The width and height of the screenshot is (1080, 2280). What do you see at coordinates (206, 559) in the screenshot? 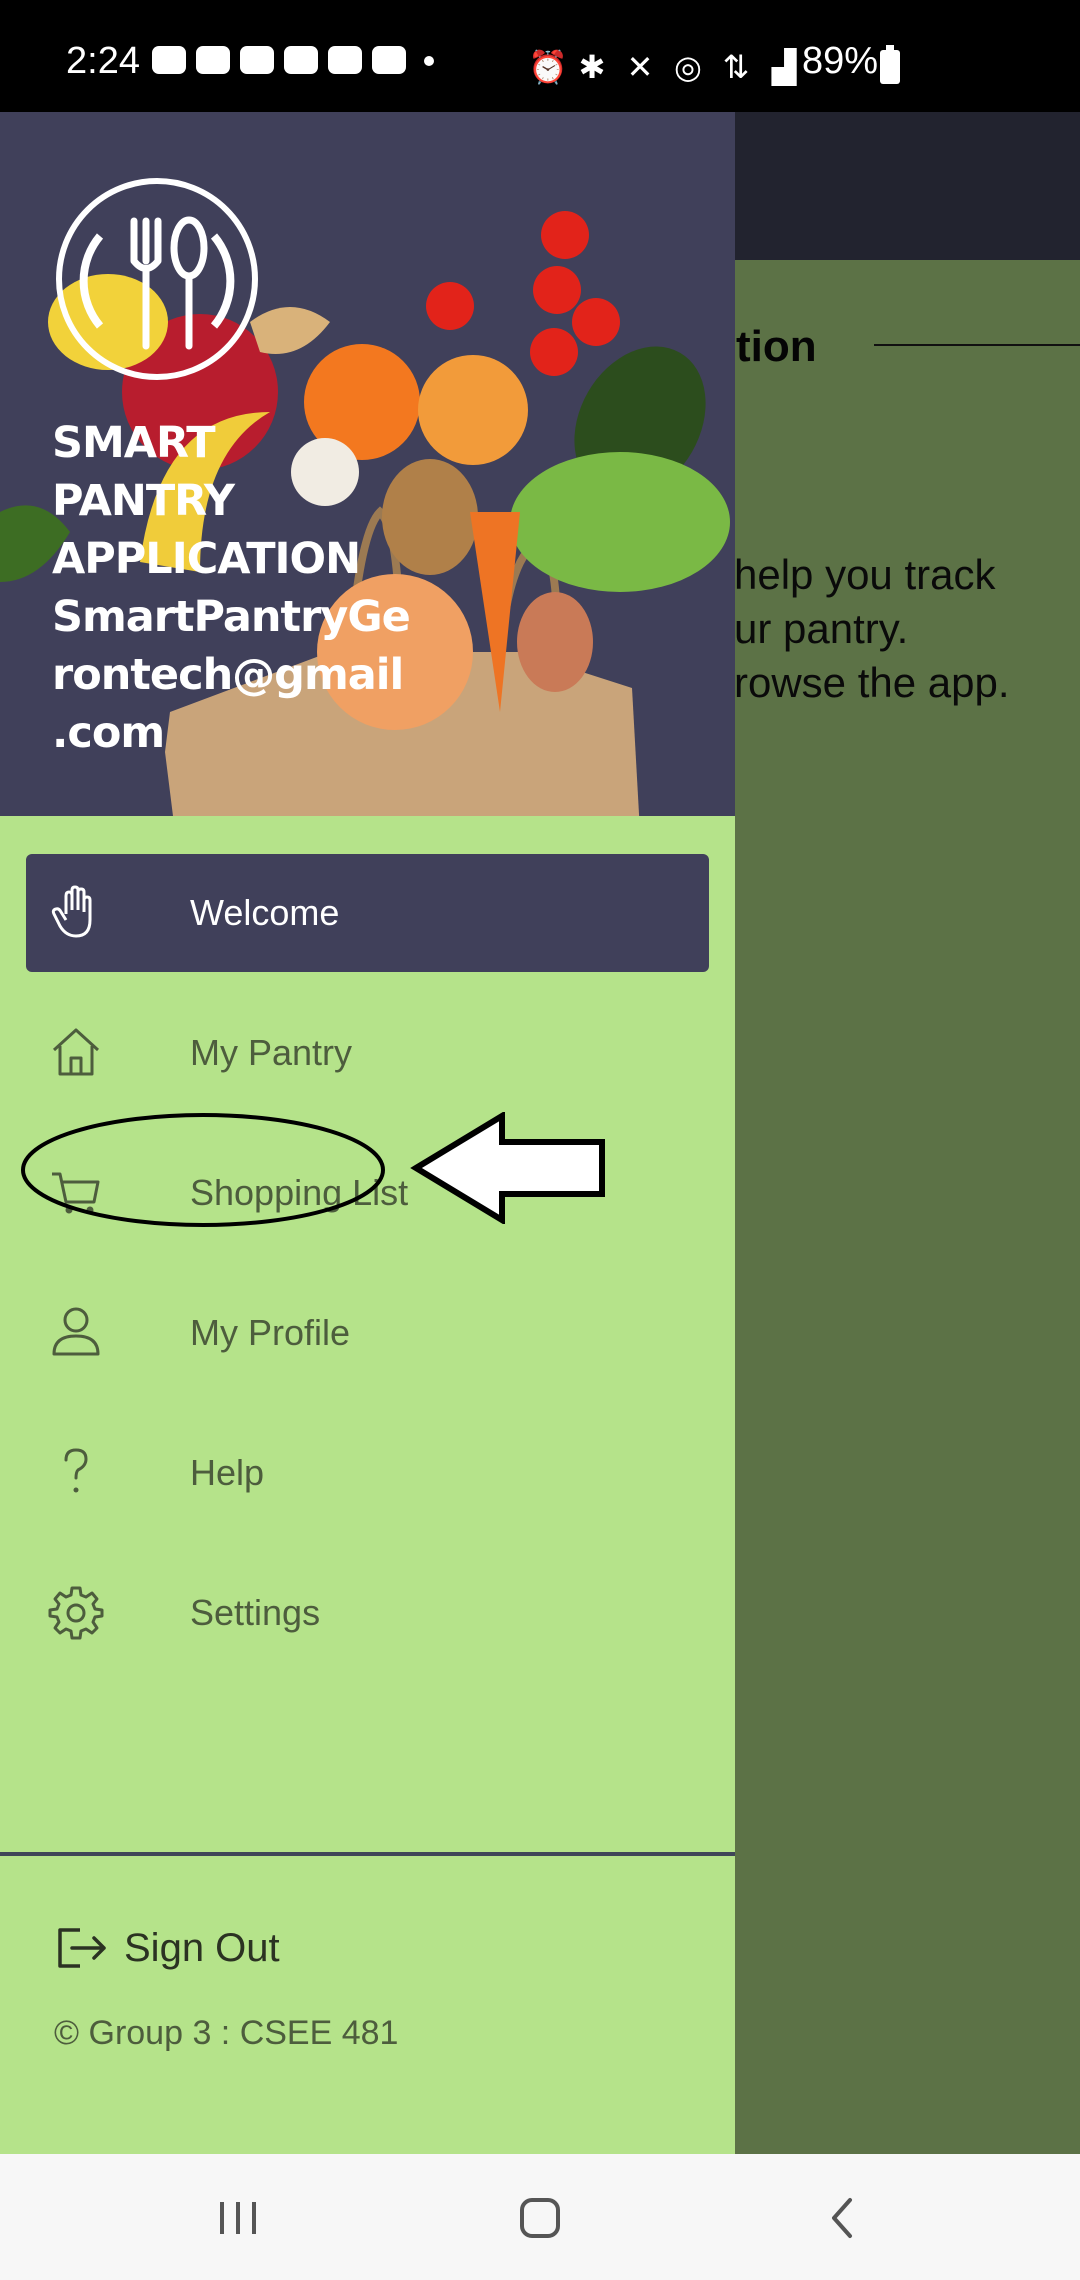
I see `app-title-line: APPLICATION` at bounding box center [206, 559].